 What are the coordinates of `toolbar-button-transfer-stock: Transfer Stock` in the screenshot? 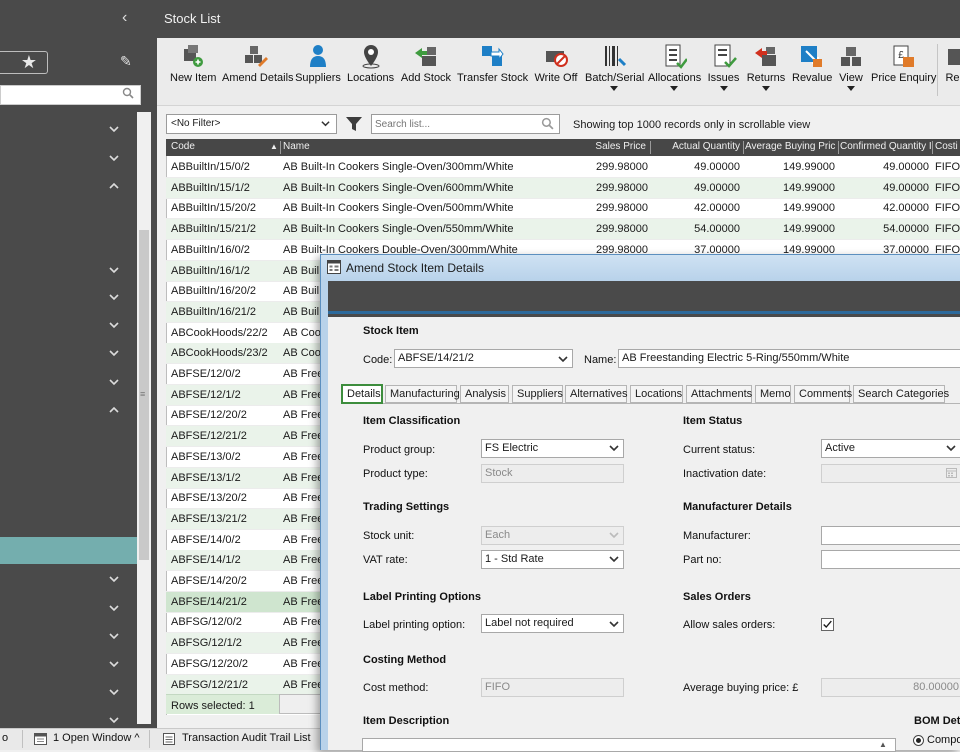 It's located at (493, 73).